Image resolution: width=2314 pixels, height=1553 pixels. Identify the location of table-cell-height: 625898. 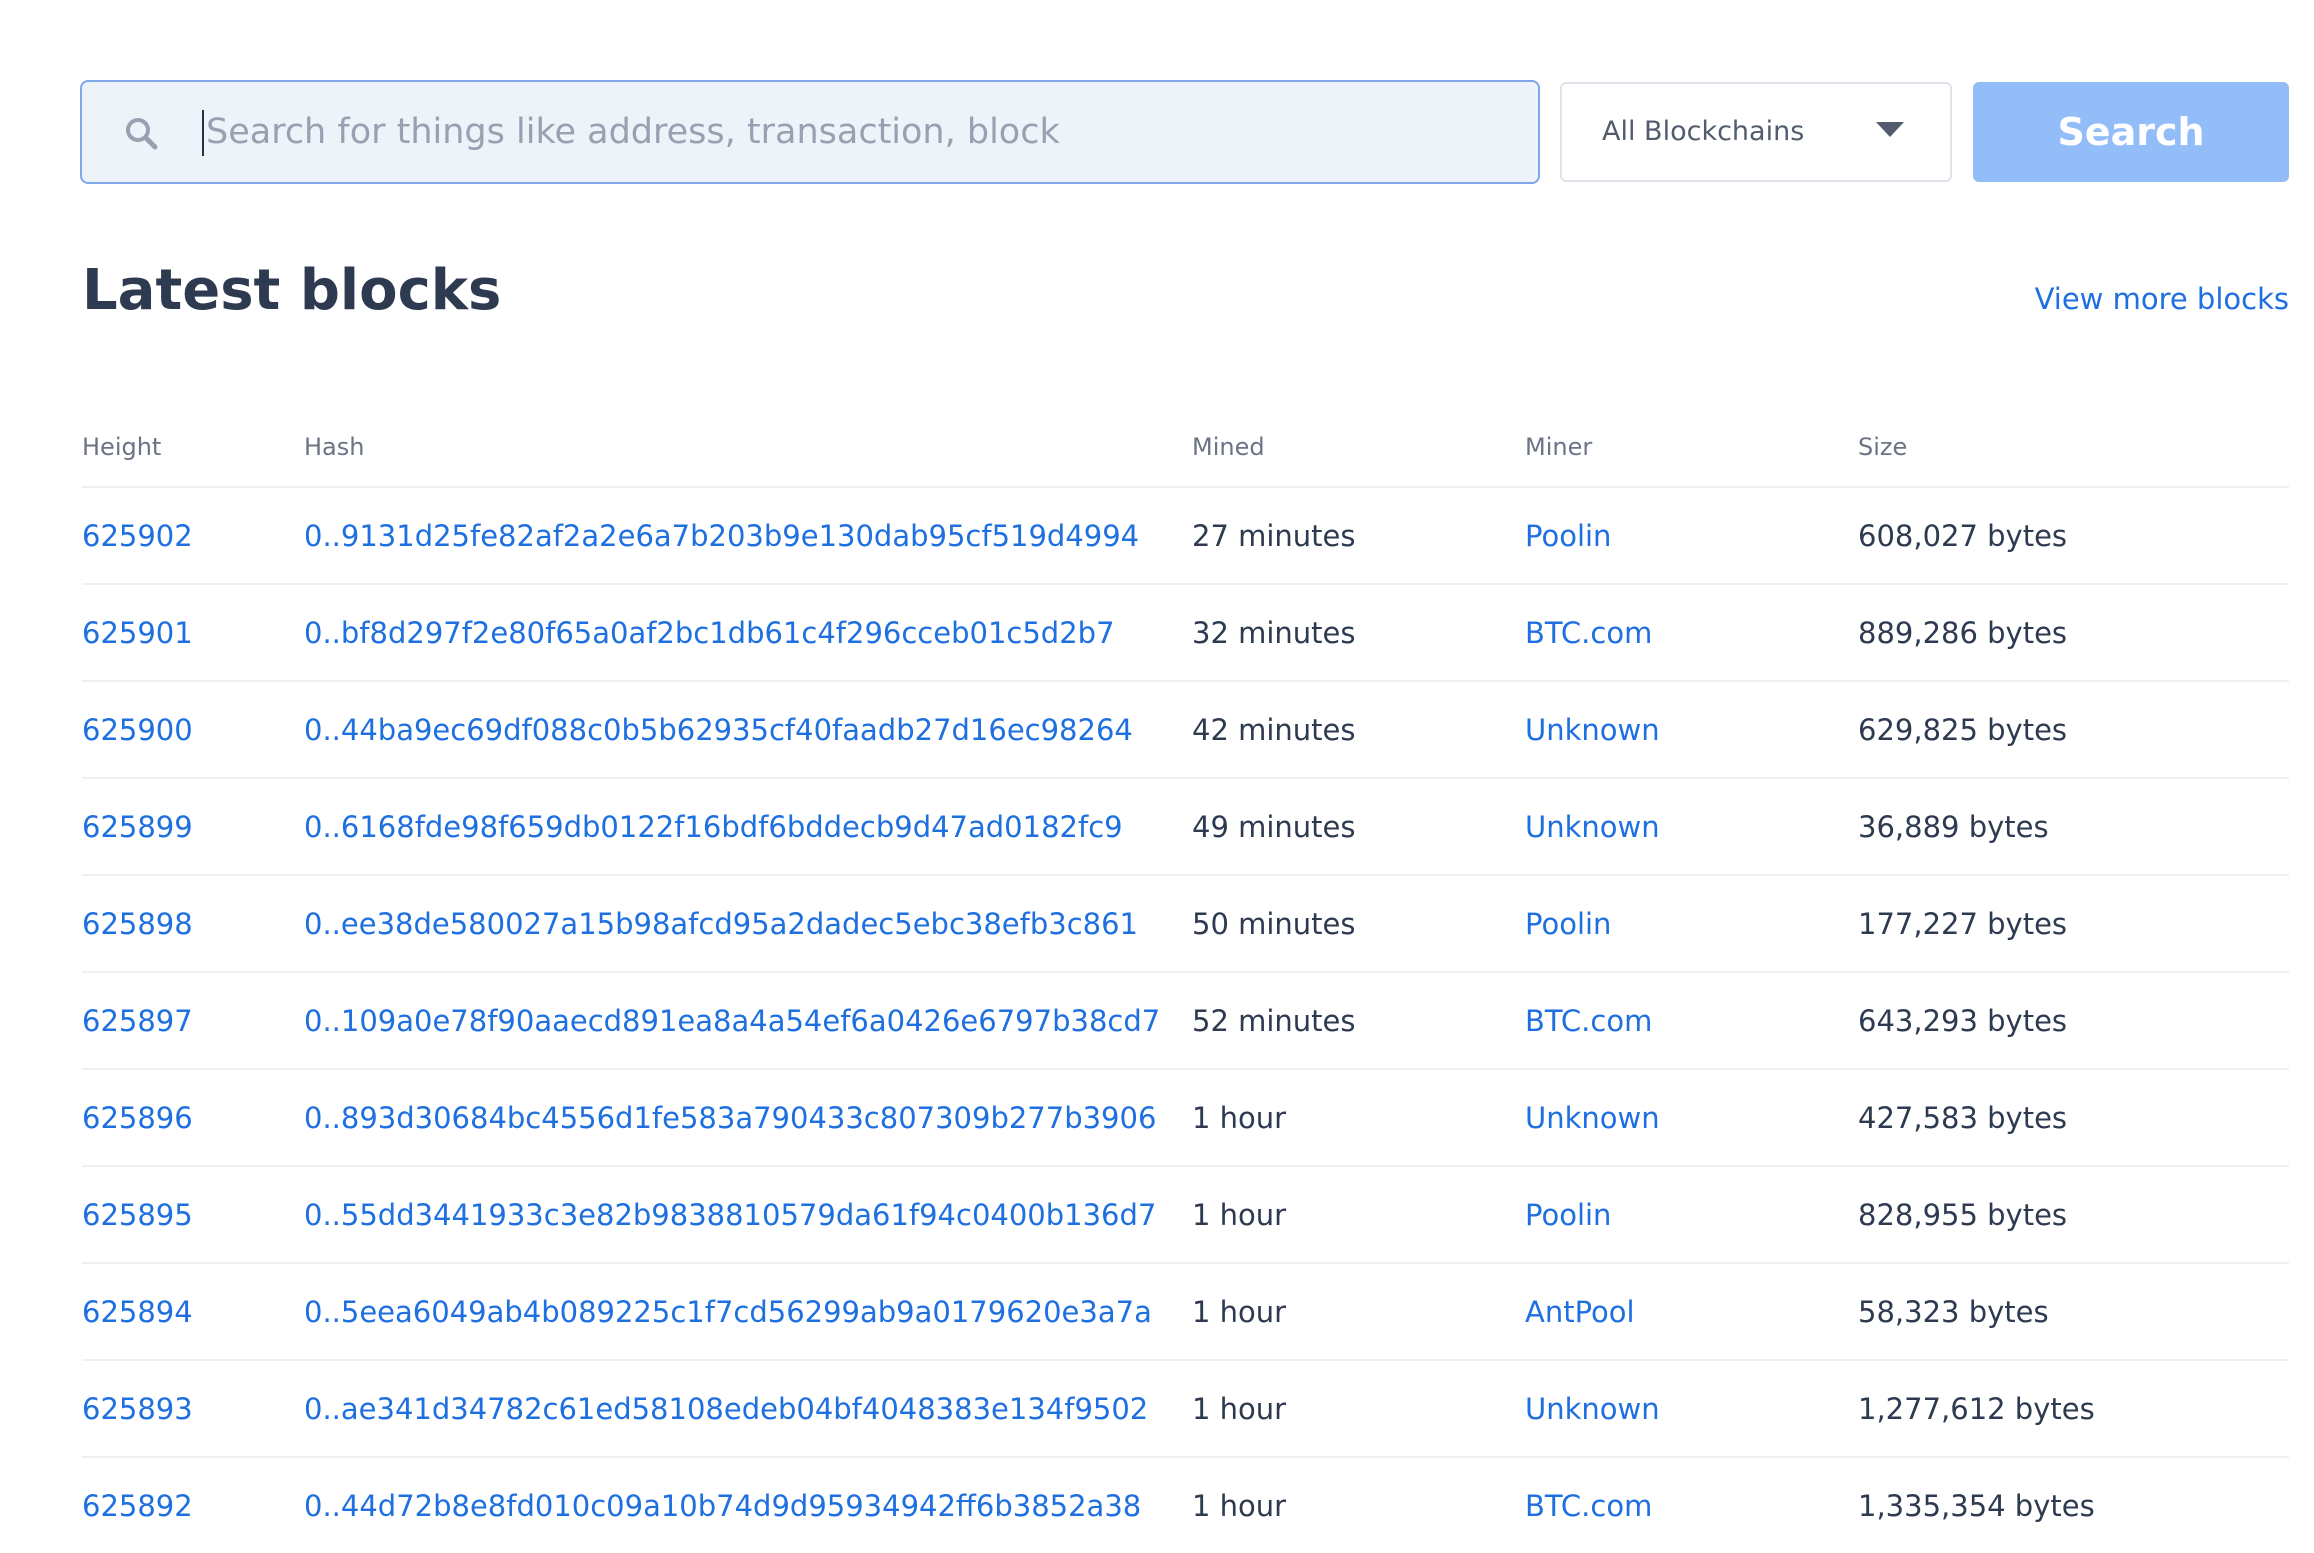
(193, 924).